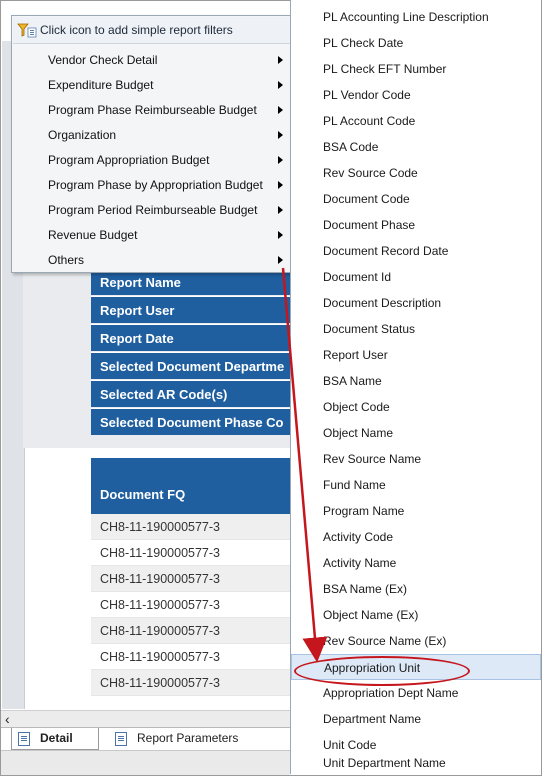  Describe the element at coordinates (101, 85) in the screenshot. I see `menu-item-label: Expenditure Budget` at that location.